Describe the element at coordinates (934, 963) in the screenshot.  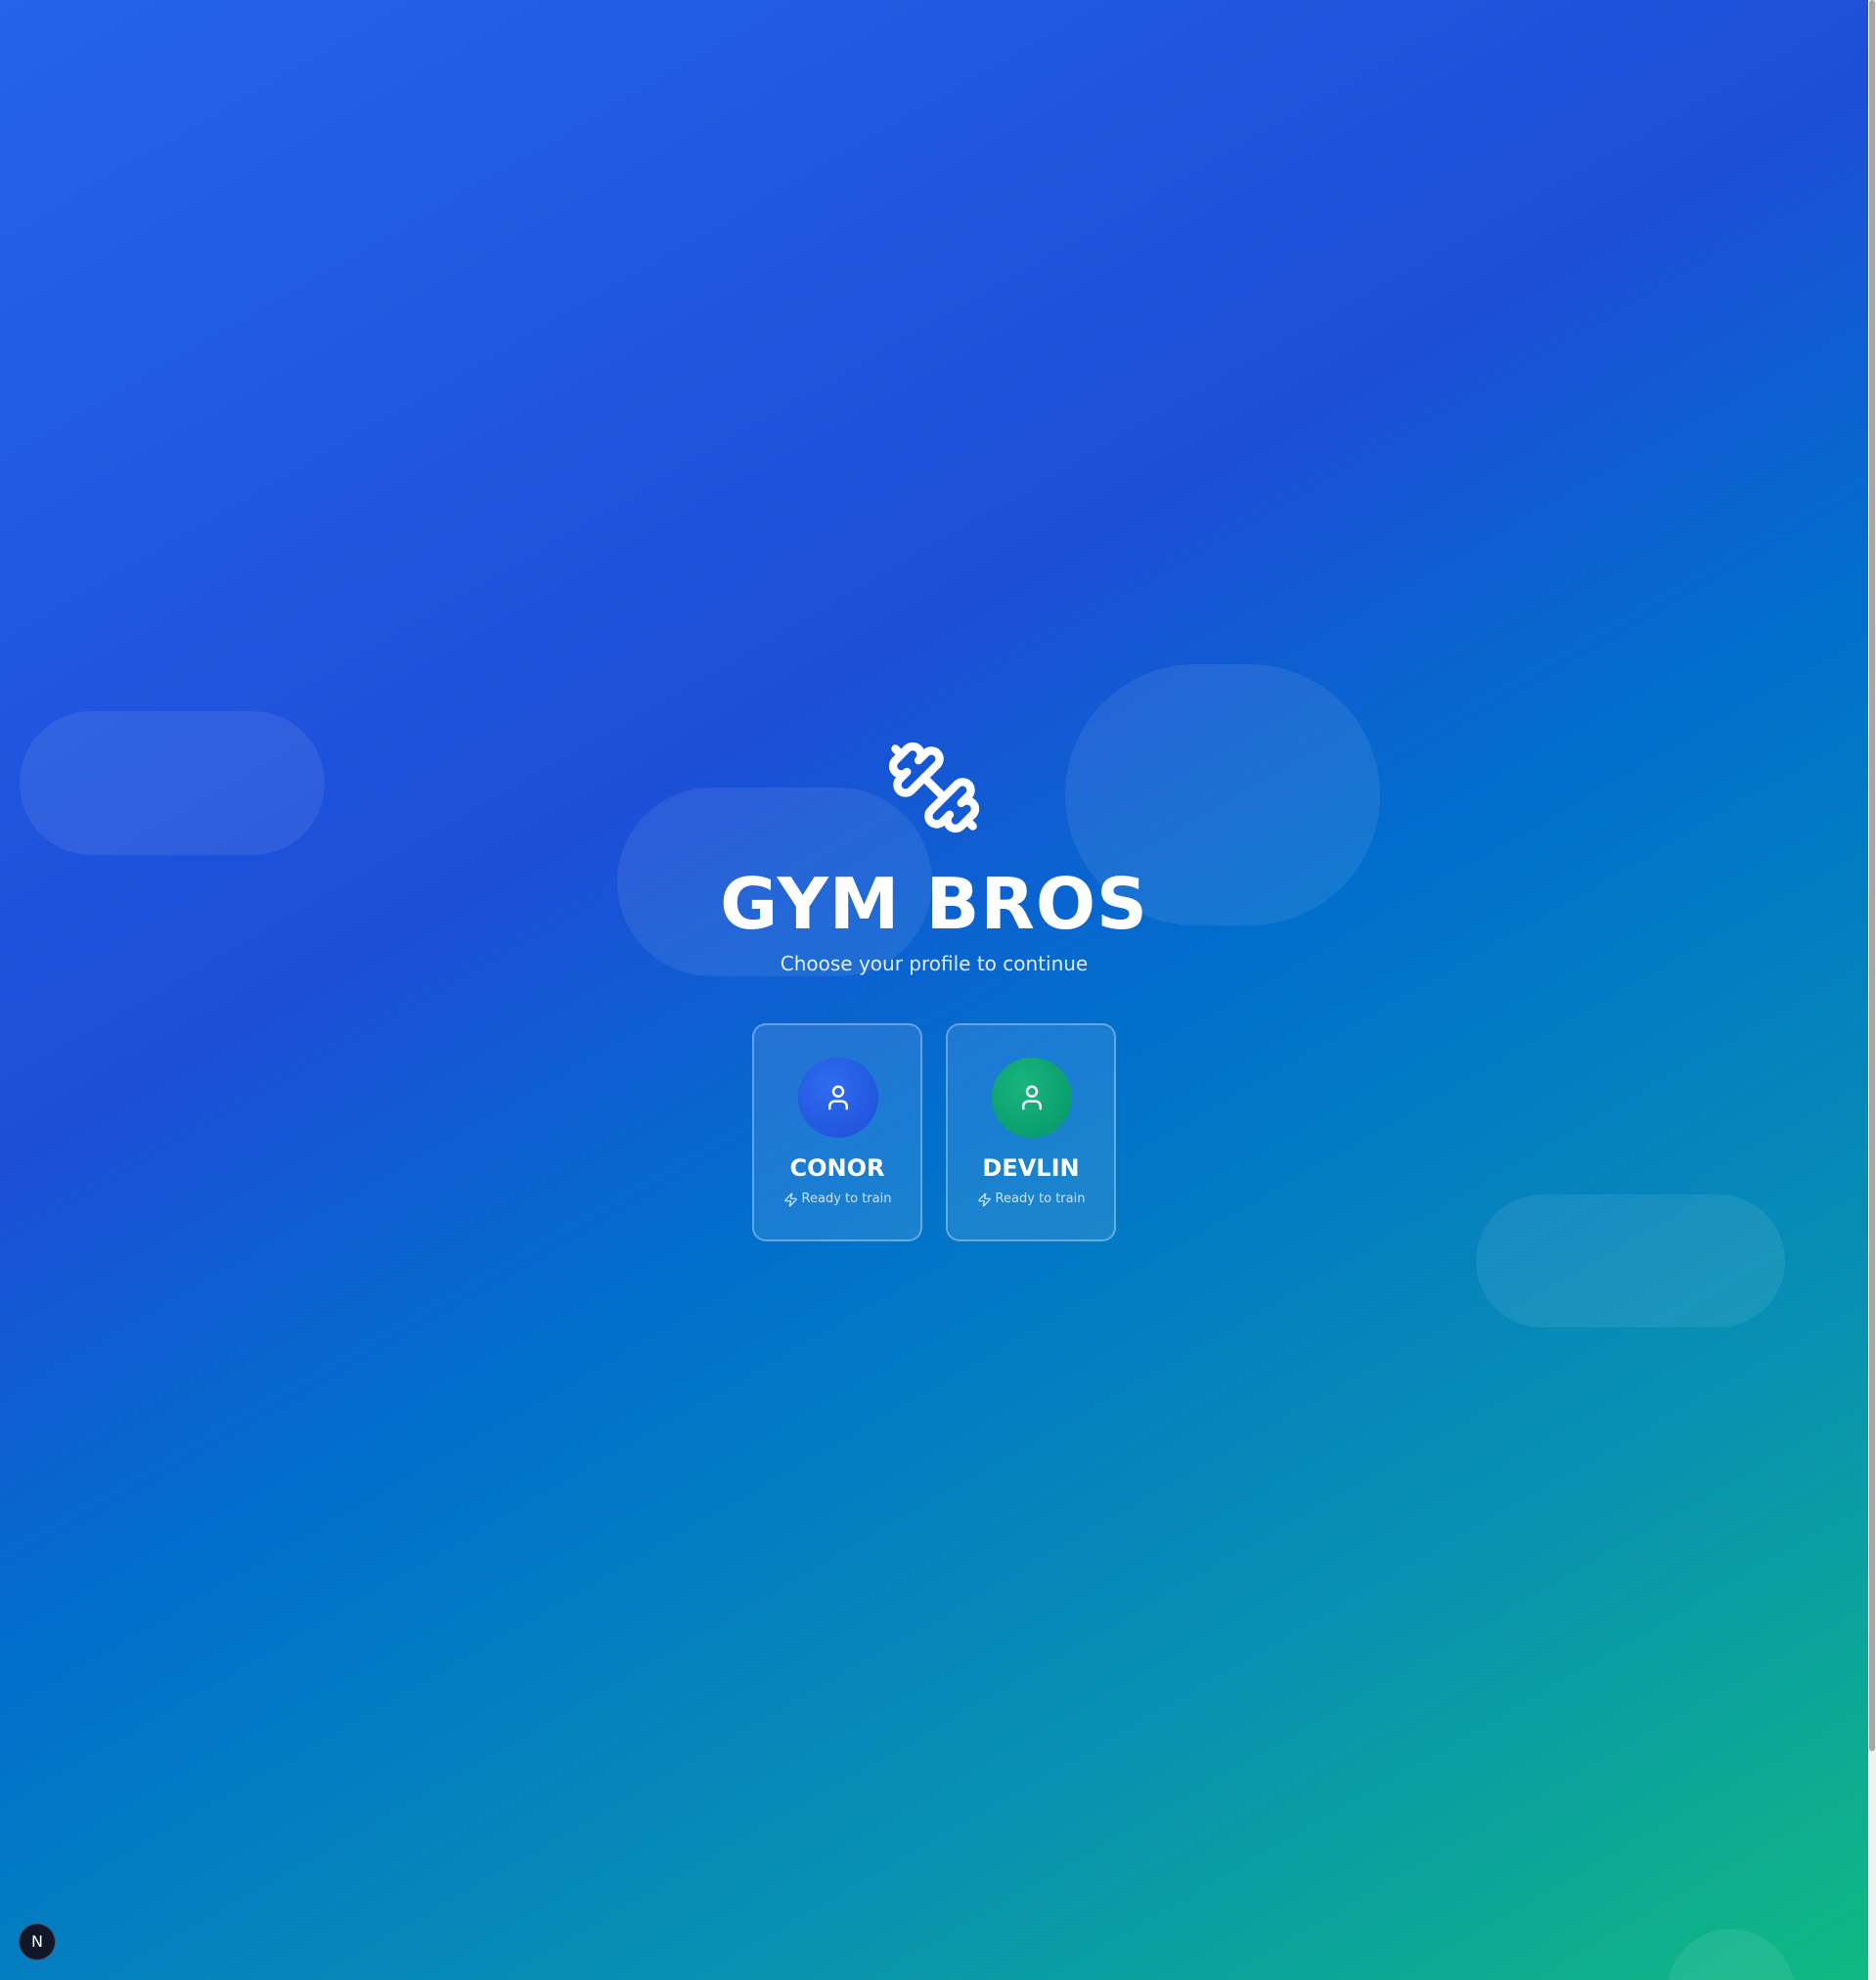
I see `page-subtitle: Choose your profile to continue` at that location.